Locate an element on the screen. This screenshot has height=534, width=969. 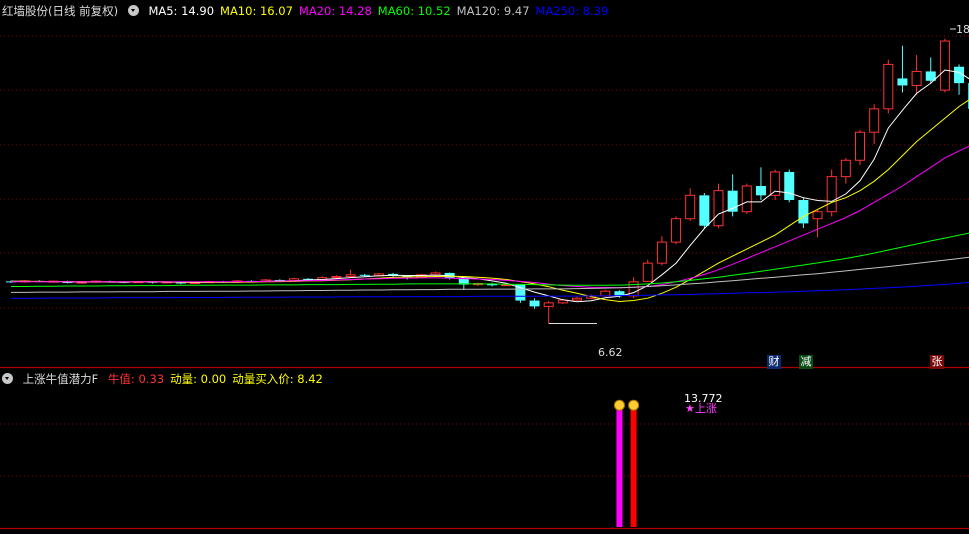
tag-zhang: 张 is located at coordinates (937, 362).